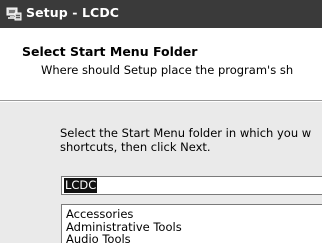  I want to click on title-bar: Setup - LCDC, so click(161, 14).